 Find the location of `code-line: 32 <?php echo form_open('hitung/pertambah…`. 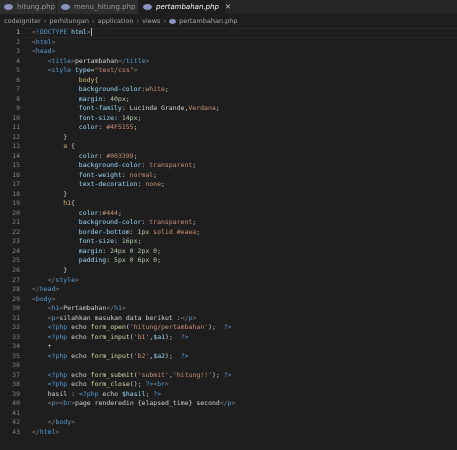

code-line: 32 <?php echo form_open('hitung/pertambah… is located at coordinates (228, 328).